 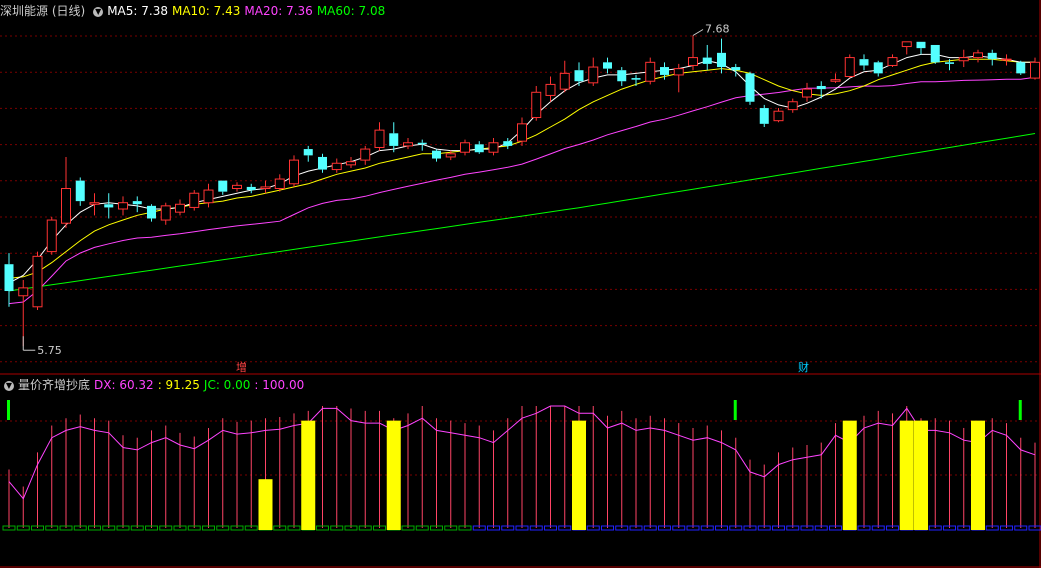 I want to click on stock-title: 深圳能源 (日线), so click(x=43, y=11).